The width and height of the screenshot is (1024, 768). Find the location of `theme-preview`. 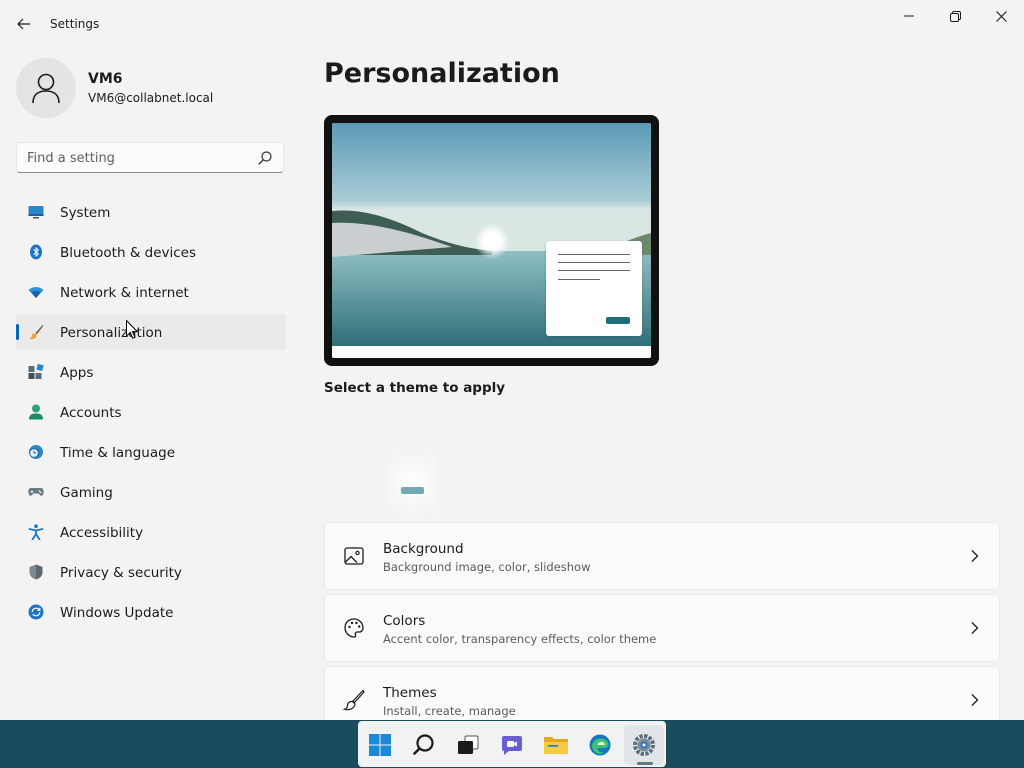

theme-preview is located at coordinates (491, 240).